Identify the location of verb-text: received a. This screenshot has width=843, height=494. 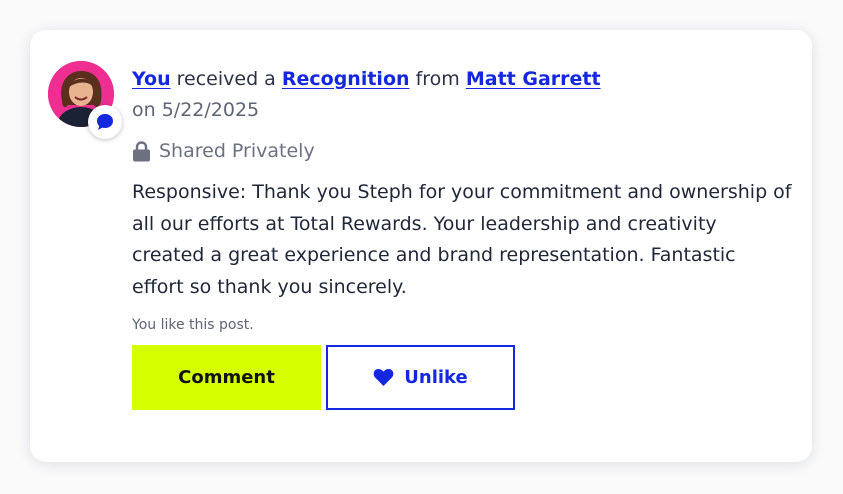
(226, 79).